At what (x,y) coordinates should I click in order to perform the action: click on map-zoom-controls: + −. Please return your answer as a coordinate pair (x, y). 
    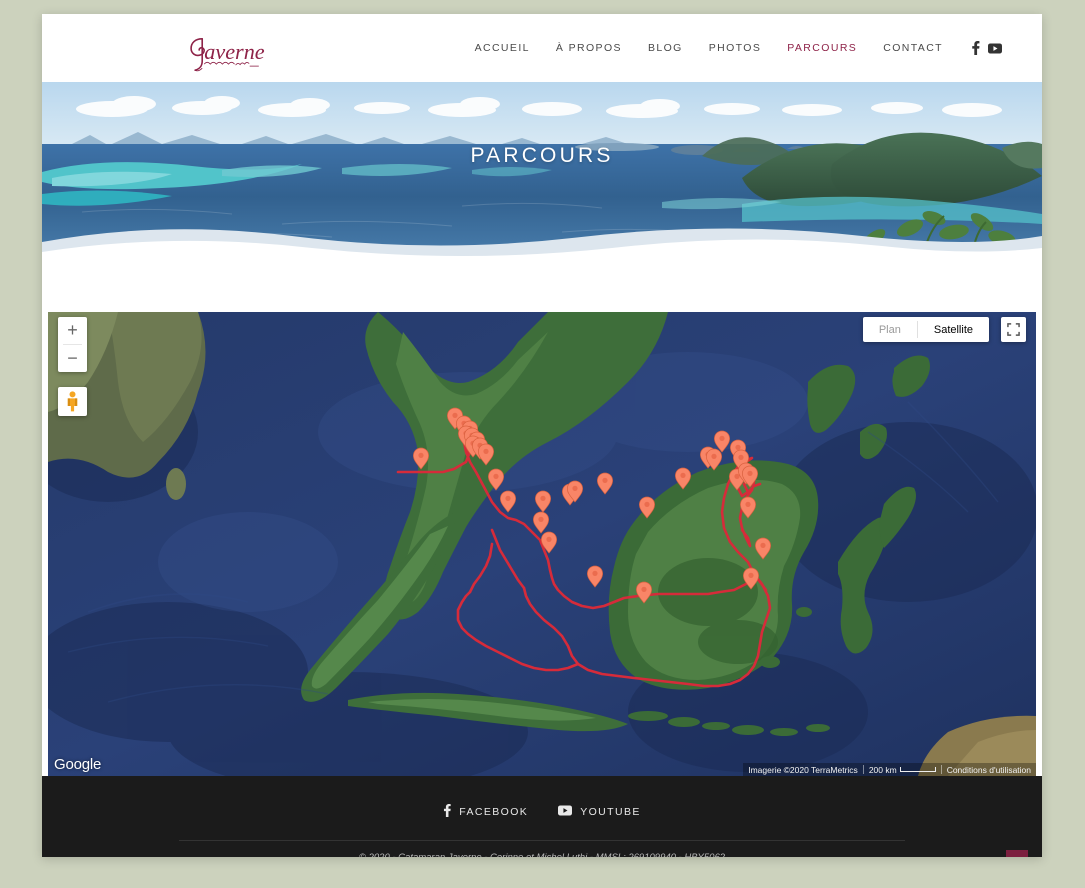
    Looking at the image, I should click on (72, 344).